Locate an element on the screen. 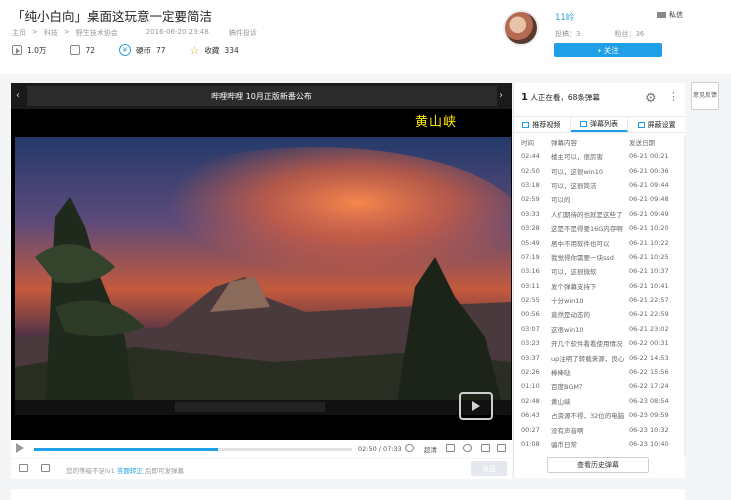 The image size is (731, 500). tab-block-settings: 屏蔽设置 is located at coordinates (656, 124).